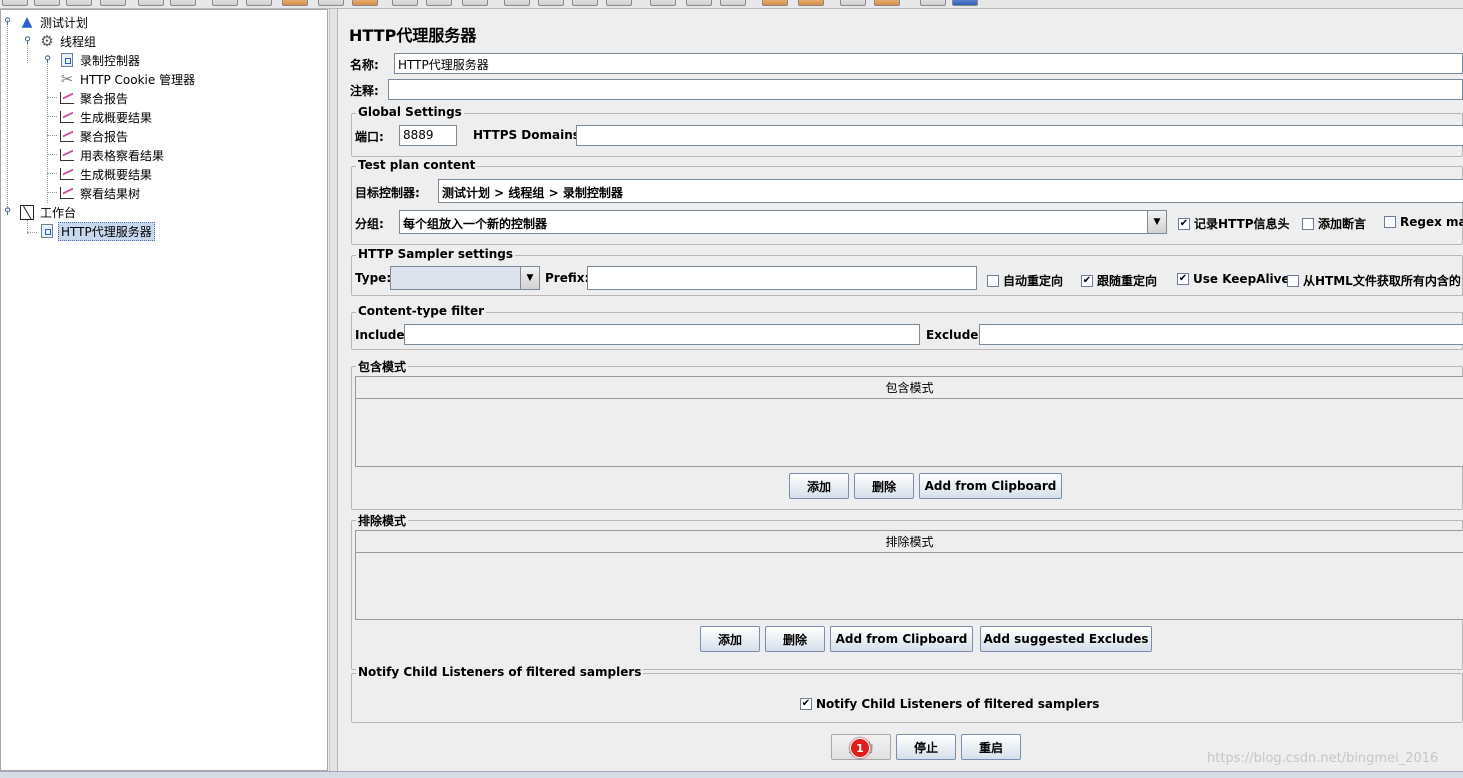 Image resolution: width=1463 pixels, height=778 pixels. I want to click on record-http-headers-checkbox: ✔ 记录HTTP信息头, so click(1234, 223).